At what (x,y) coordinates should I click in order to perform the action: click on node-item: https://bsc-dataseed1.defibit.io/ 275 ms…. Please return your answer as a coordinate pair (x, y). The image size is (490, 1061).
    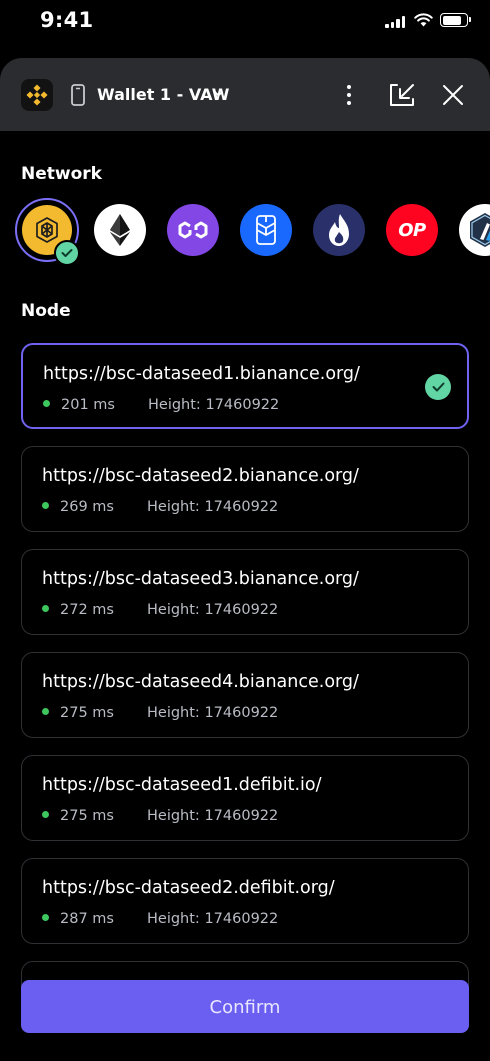
    Looking at the image, I should click on (245, 798).